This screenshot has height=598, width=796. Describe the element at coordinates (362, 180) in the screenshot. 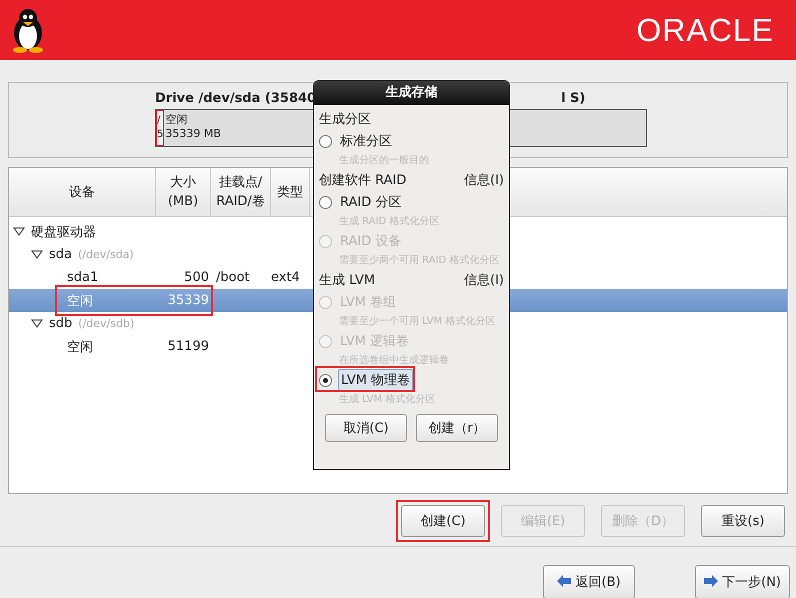

I see `section-heading: 创建软件 RAID` at that location.